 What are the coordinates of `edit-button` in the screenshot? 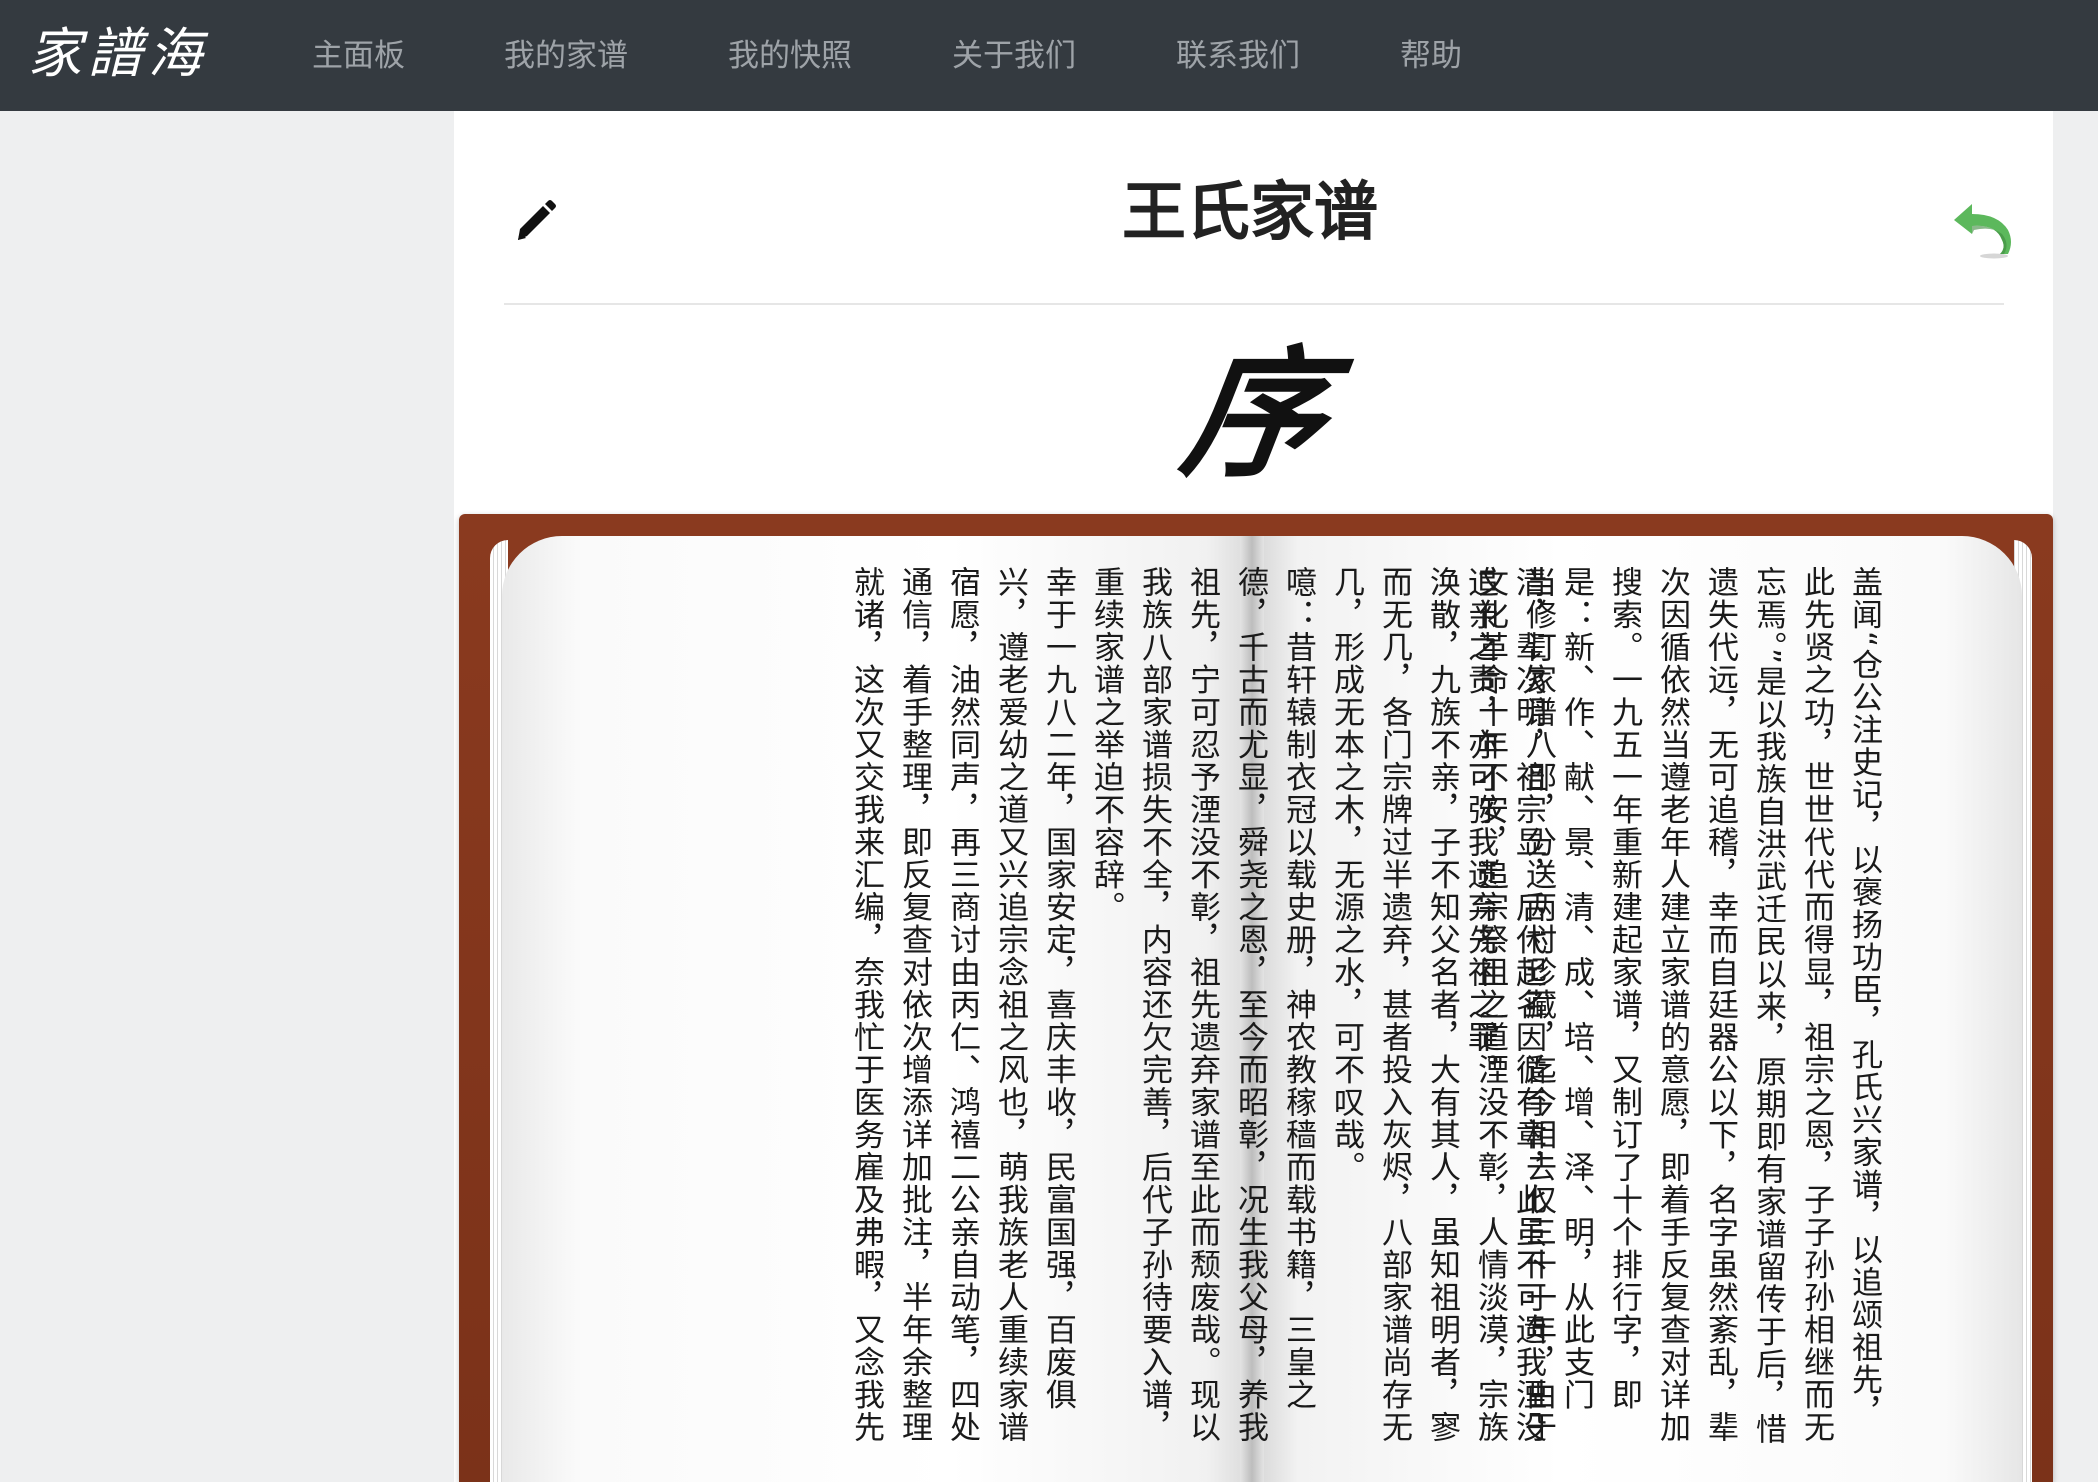 It's located at (535, 221).